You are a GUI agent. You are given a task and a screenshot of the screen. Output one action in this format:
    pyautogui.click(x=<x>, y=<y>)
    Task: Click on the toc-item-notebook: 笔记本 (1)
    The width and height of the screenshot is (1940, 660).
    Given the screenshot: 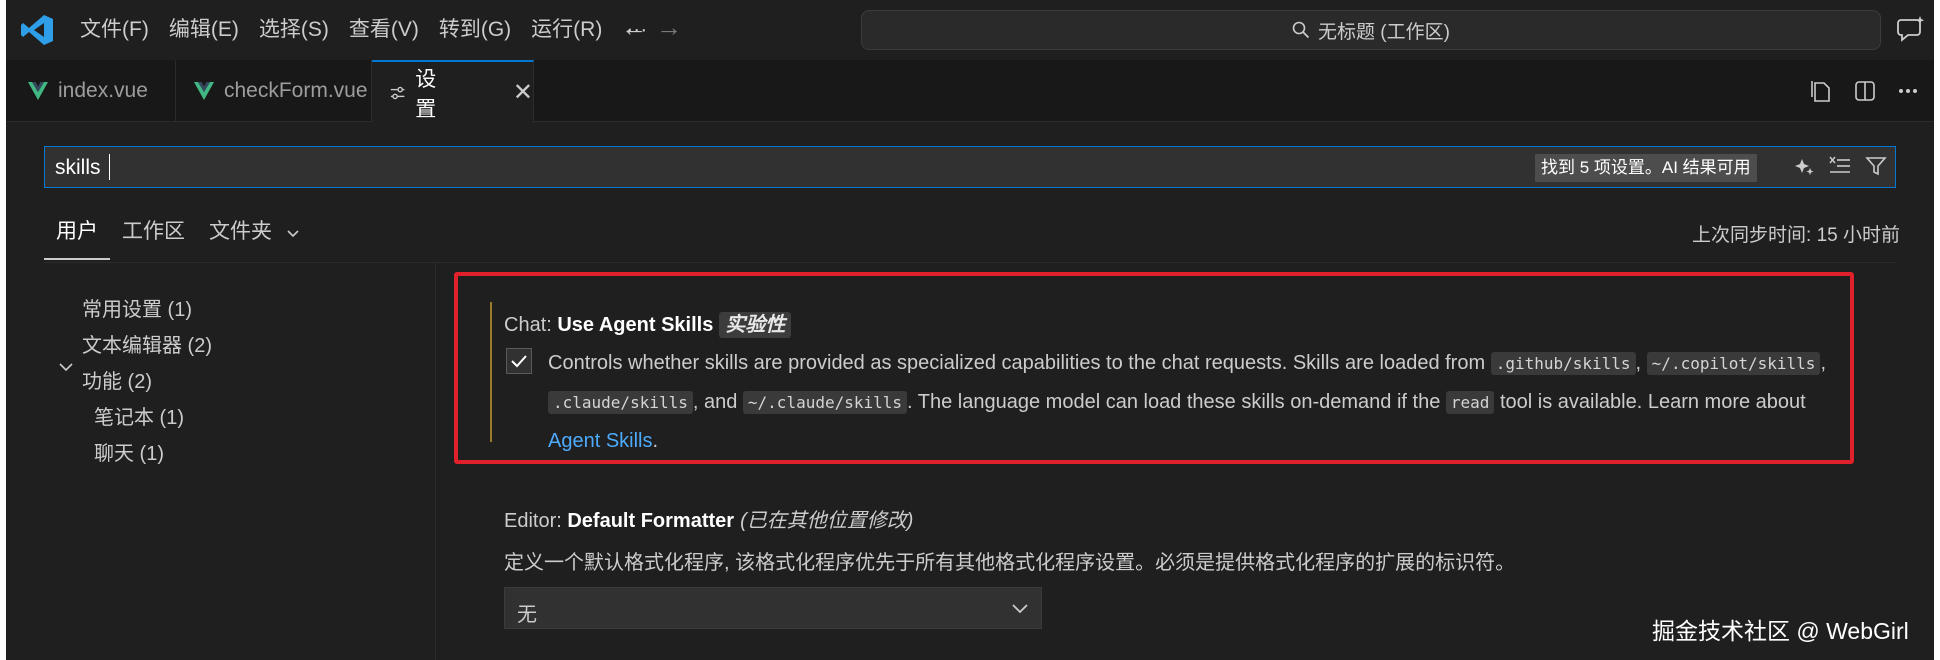 What is the action you would take?
    pyautogui.click(x=139, y=415)
    